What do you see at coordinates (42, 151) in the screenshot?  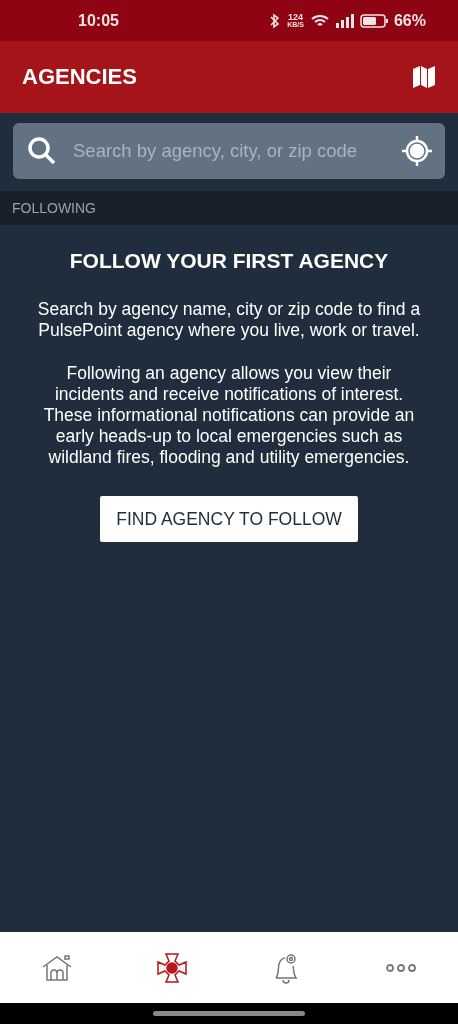 I see `search-icon` at bounding box center [42, 151].